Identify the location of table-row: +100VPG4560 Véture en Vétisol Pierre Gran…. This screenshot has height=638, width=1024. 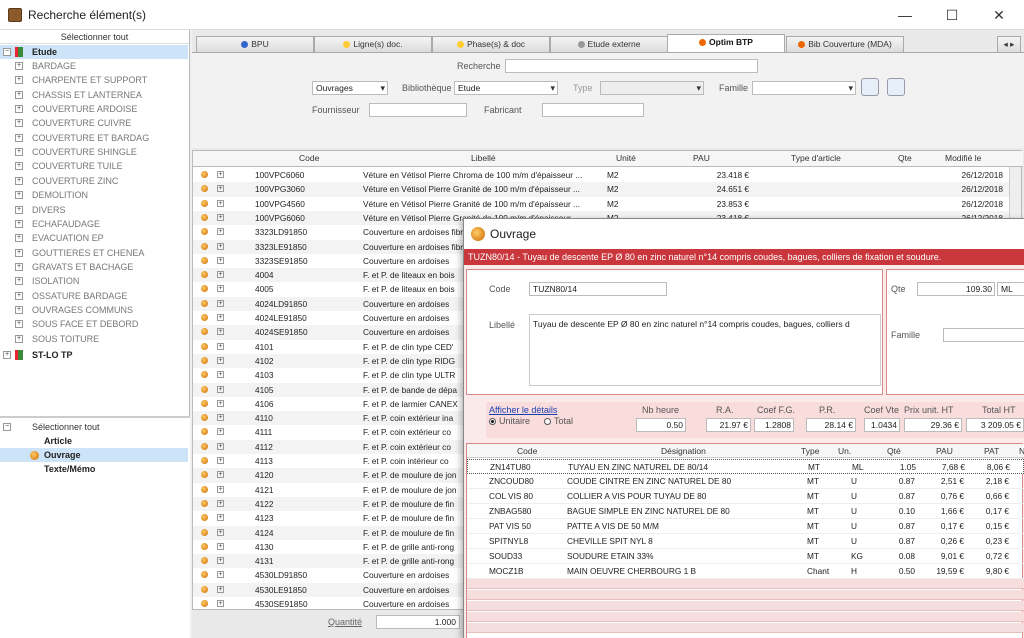
(601, 204).